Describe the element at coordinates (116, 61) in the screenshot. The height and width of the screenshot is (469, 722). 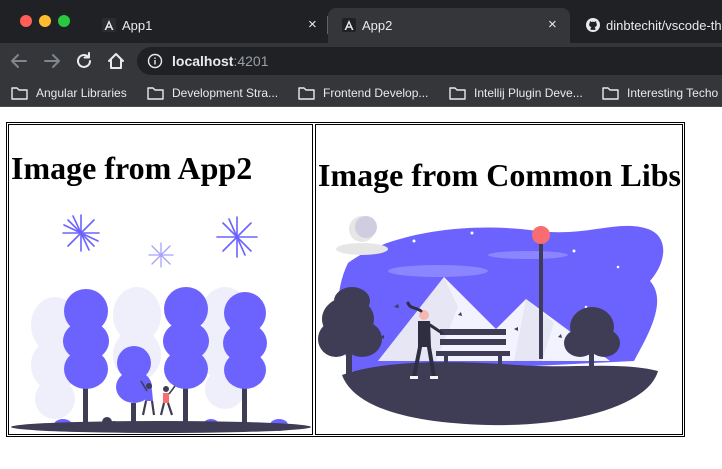
I see `home-icon` at that location.